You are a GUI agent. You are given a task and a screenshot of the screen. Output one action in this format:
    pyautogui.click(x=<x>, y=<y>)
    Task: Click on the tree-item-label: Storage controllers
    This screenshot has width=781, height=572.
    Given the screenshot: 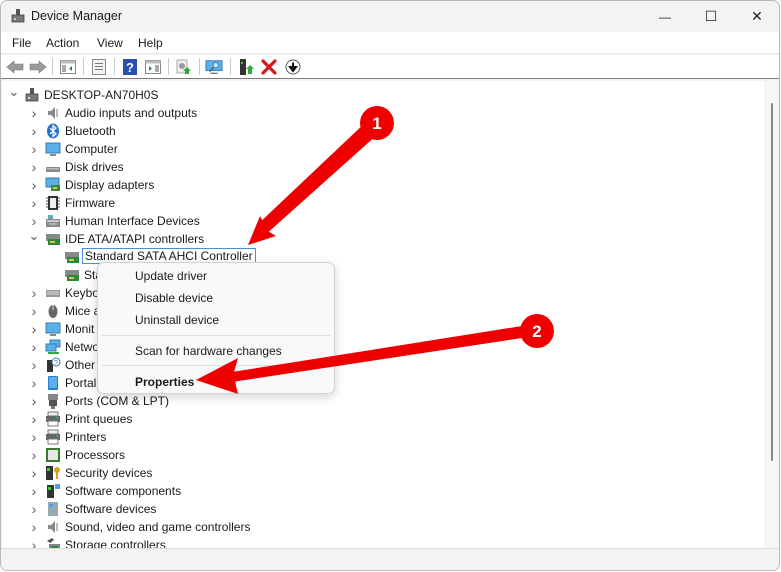 What is the action you would take?
    pyautogui.click(x=115, y=543)
    